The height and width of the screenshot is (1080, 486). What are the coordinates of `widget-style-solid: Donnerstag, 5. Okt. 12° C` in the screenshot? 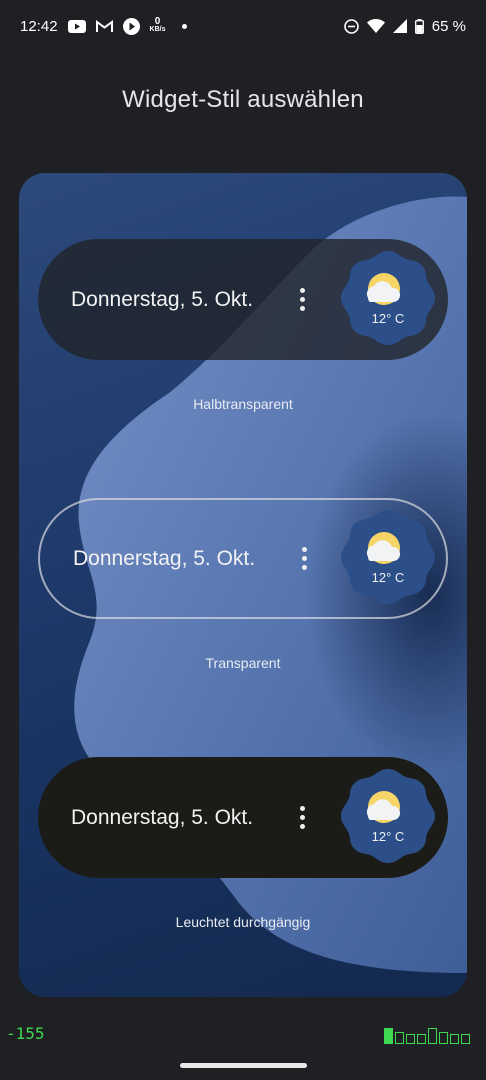 It's located at (243, 817).